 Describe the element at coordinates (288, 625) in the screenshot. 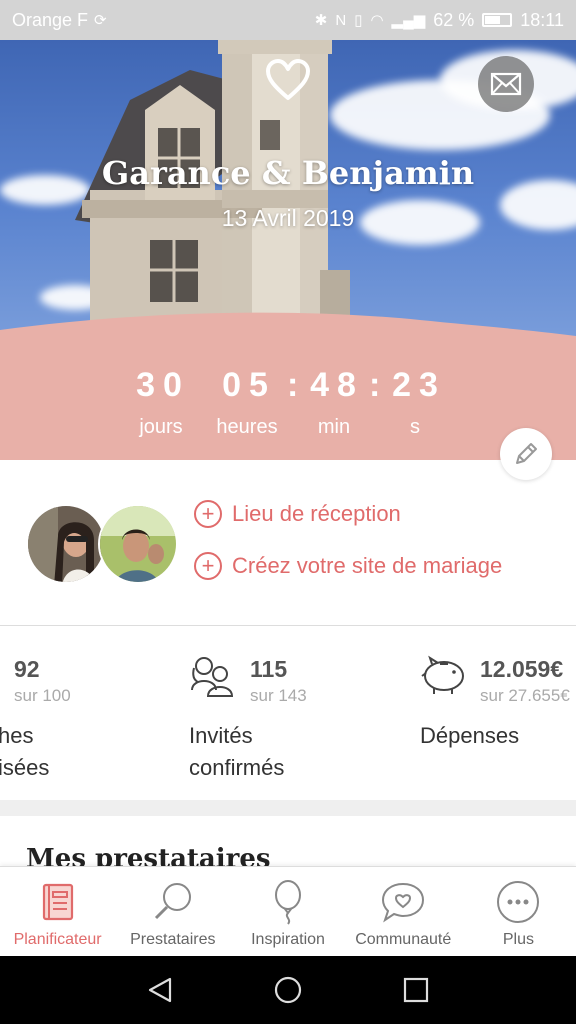

I see `divider` at that location.